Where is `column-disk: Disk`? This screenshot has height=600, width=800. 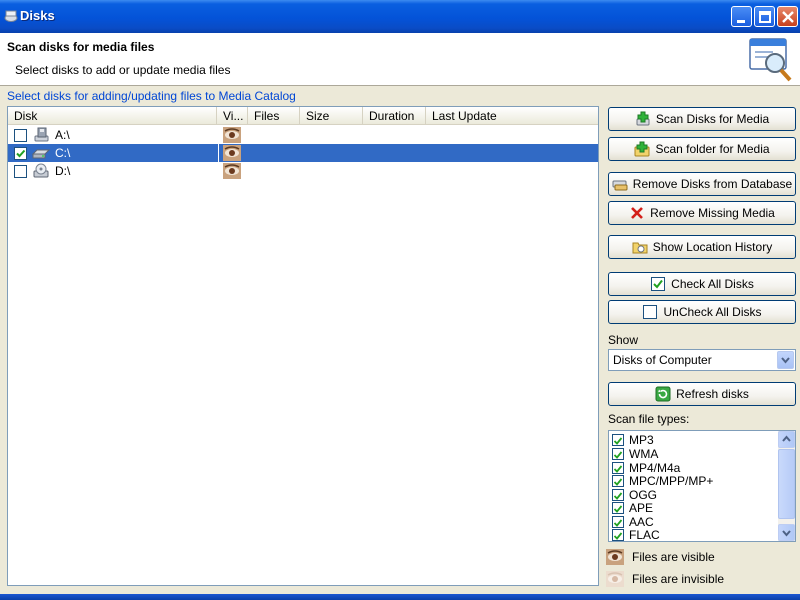
column-disk: Disk is located at coordinates (112, 115).